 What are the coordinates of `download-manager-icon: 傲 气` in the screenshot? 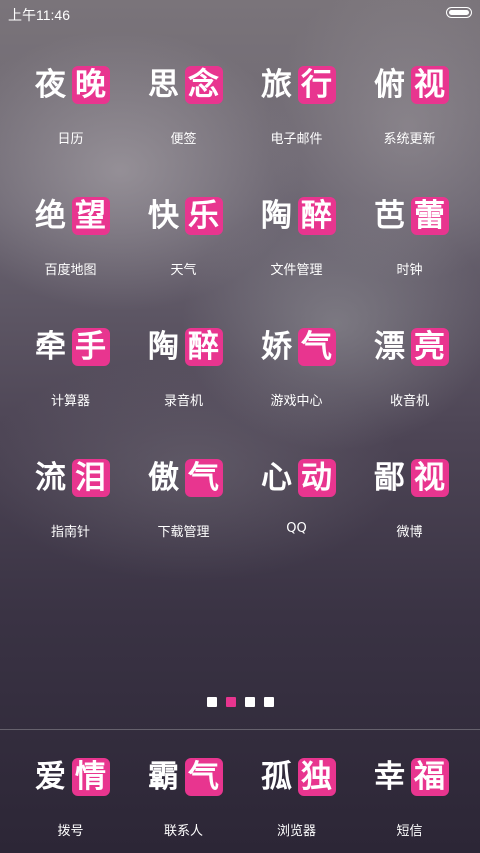 It's located at (184, 478).